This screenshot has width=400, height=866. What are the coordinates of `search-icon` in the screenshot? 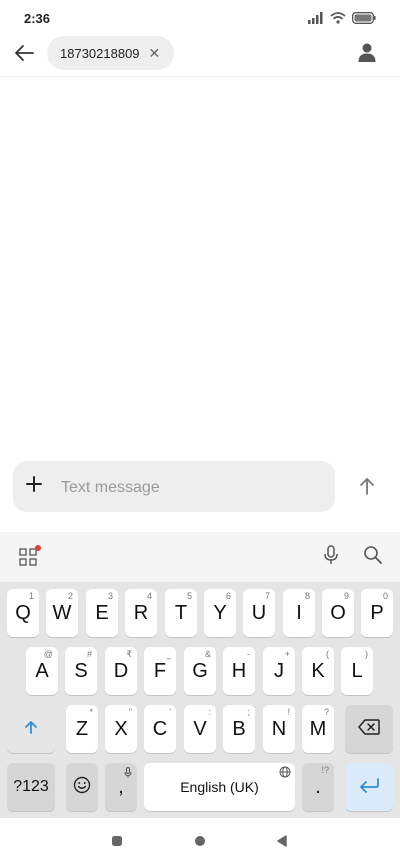 It's located at (373, 557).